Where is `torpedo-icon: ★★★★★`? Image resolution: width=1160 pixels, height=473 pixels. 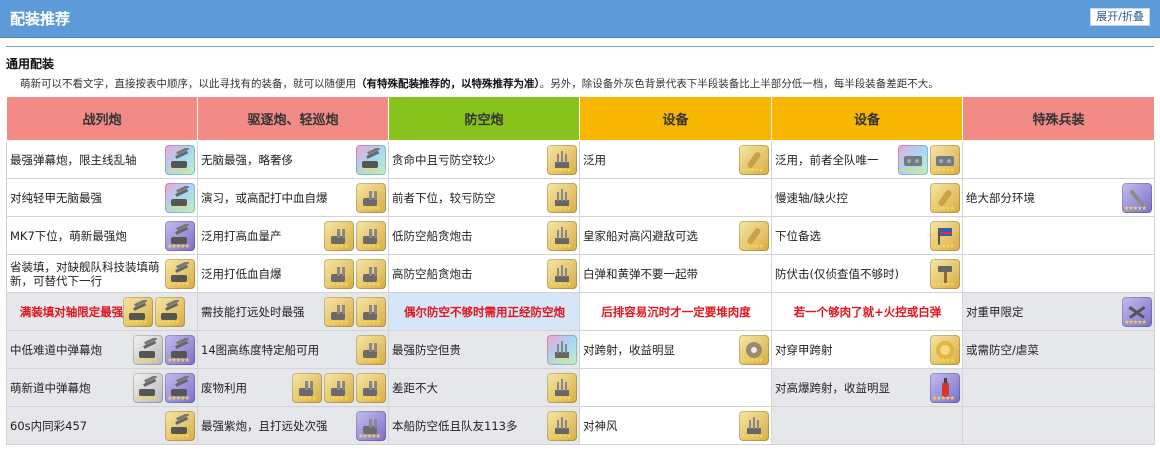
torpedo-icon: ★★★★★ is located at coordinates (1137, 197).